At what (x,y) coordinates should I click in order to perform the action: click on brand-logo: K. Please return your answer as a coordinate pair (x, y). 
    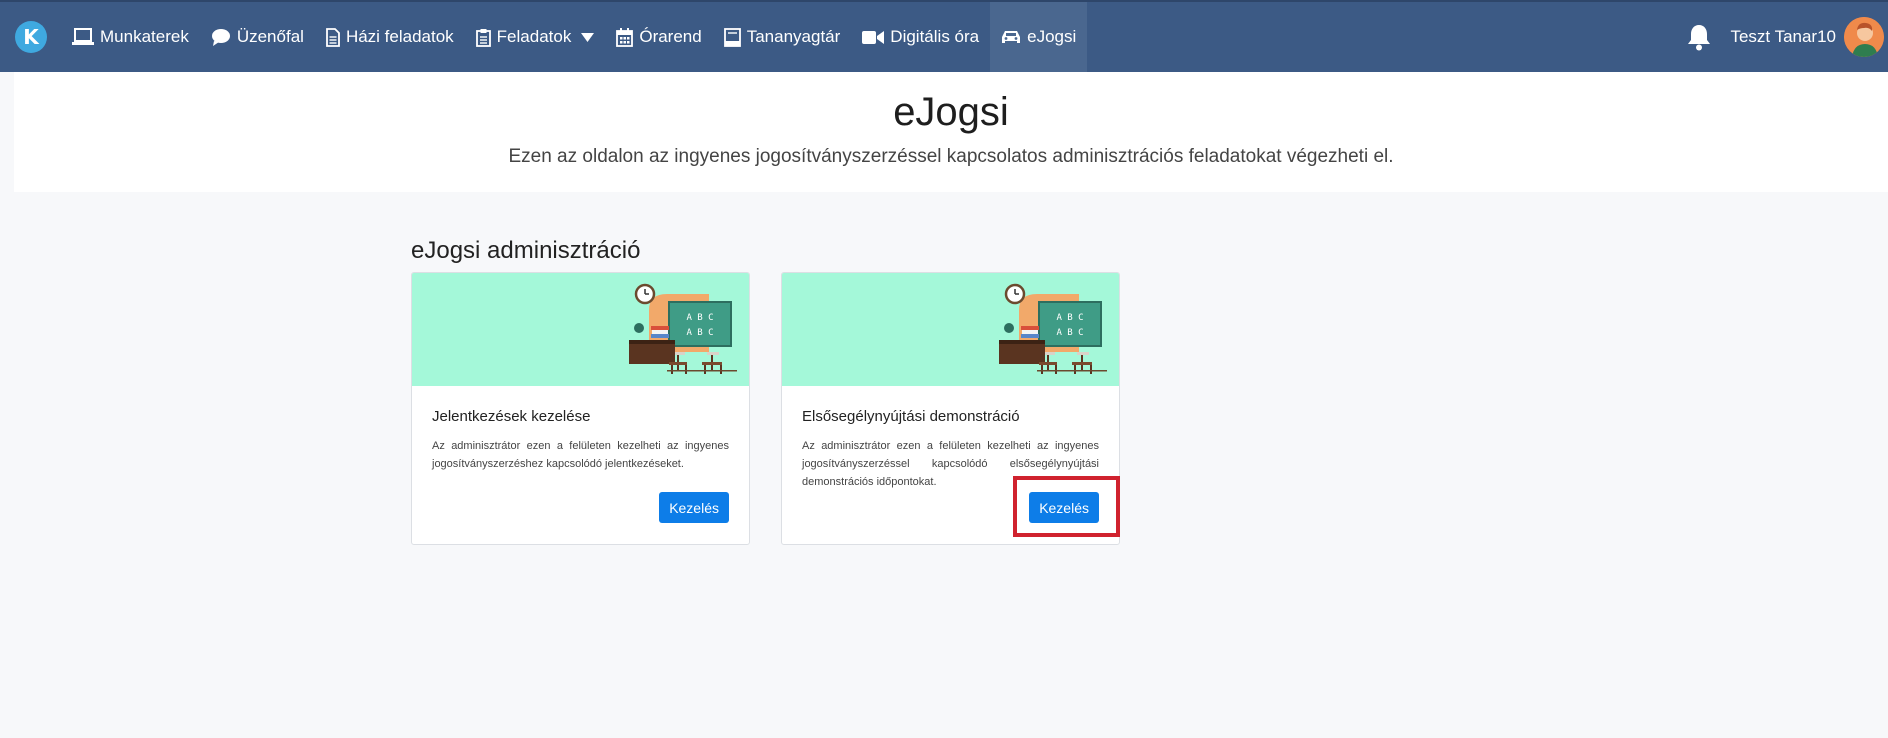
    Looking at the image, I should click on (31, 37).